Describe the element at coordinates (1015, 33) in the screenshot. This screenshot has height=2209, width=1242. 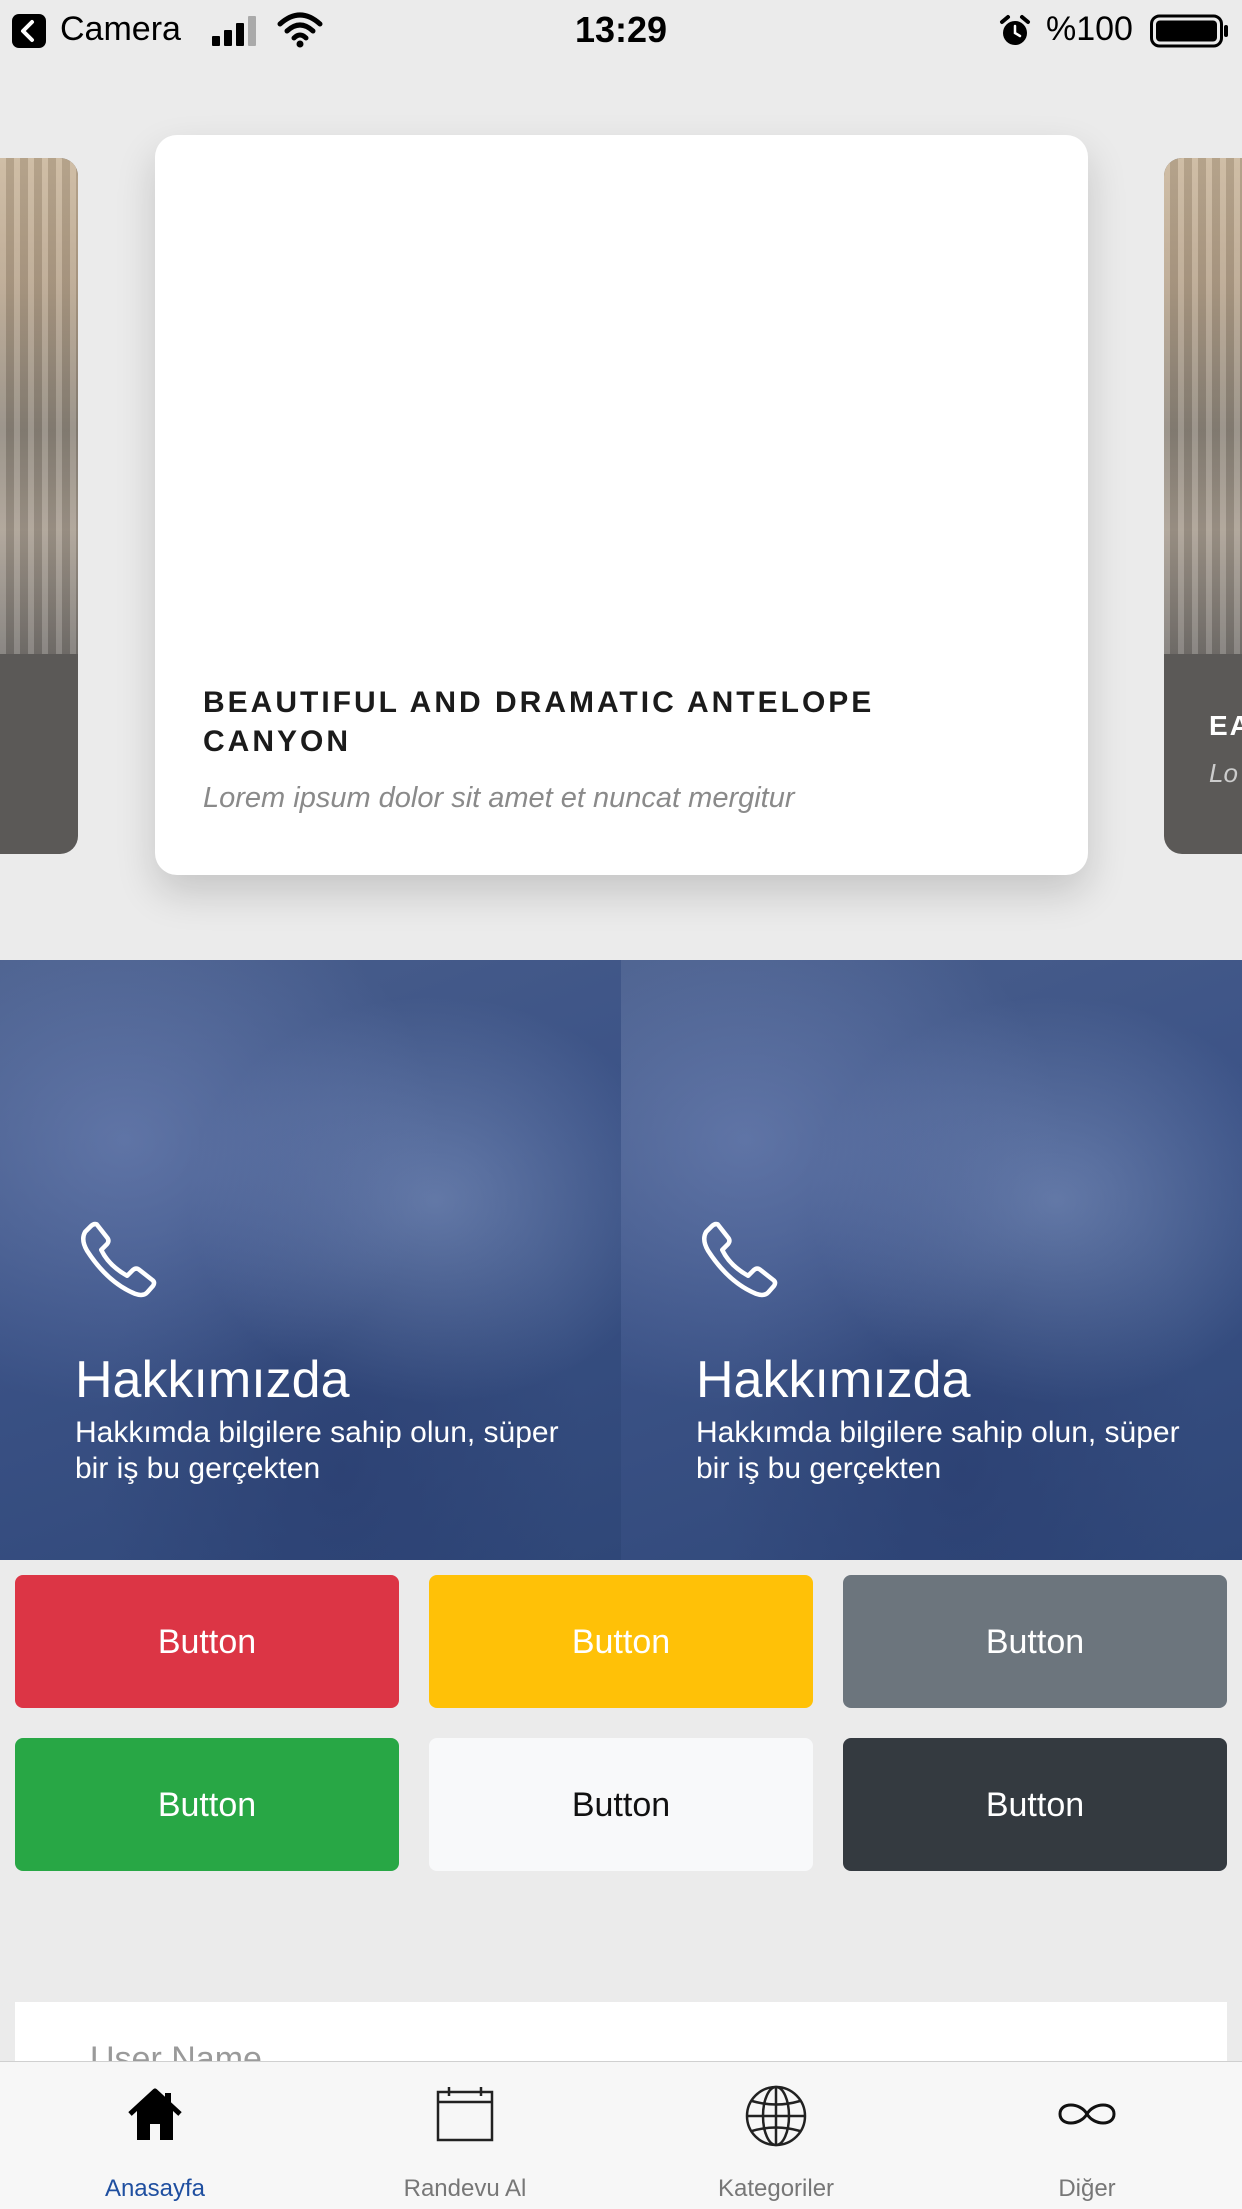
I see `alarm-icon` at that location.